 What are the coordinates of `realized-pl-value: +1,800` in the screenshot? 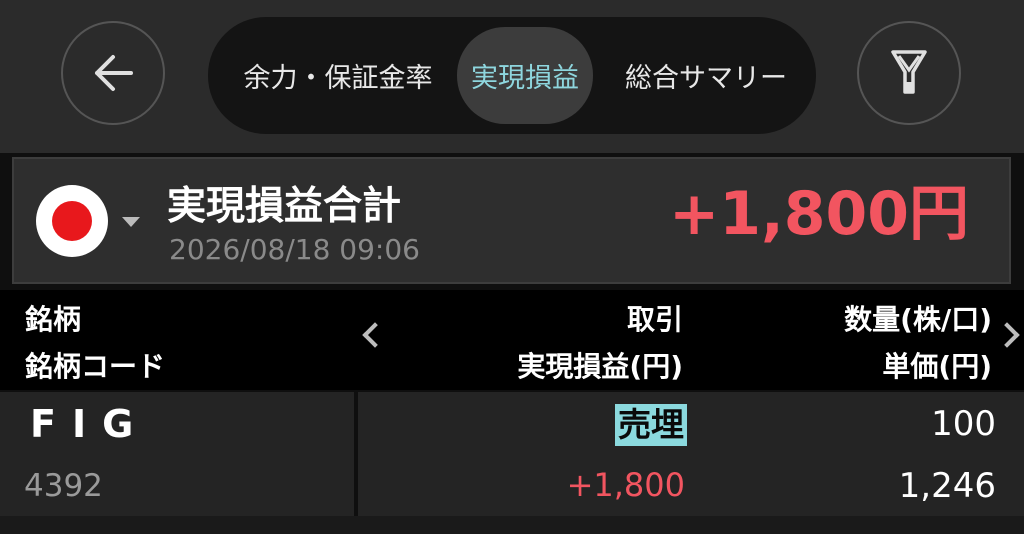 It's located at (625, 485).